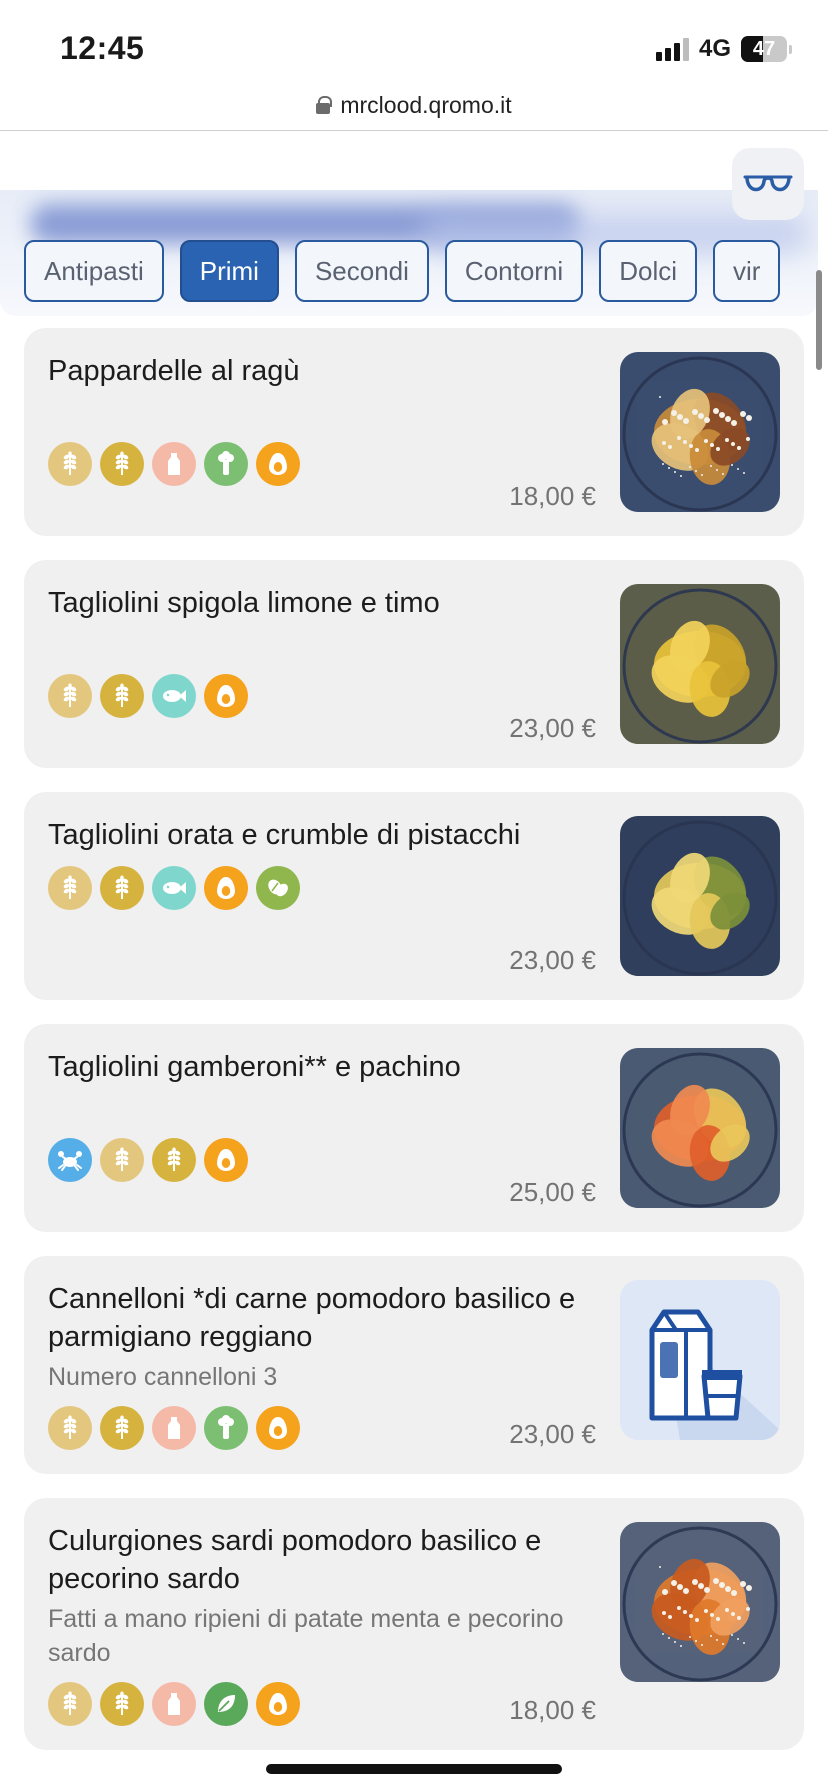 This screenshot has height=1792, width=828. I want to click on frozen-product-icon, so click(700, 1360).